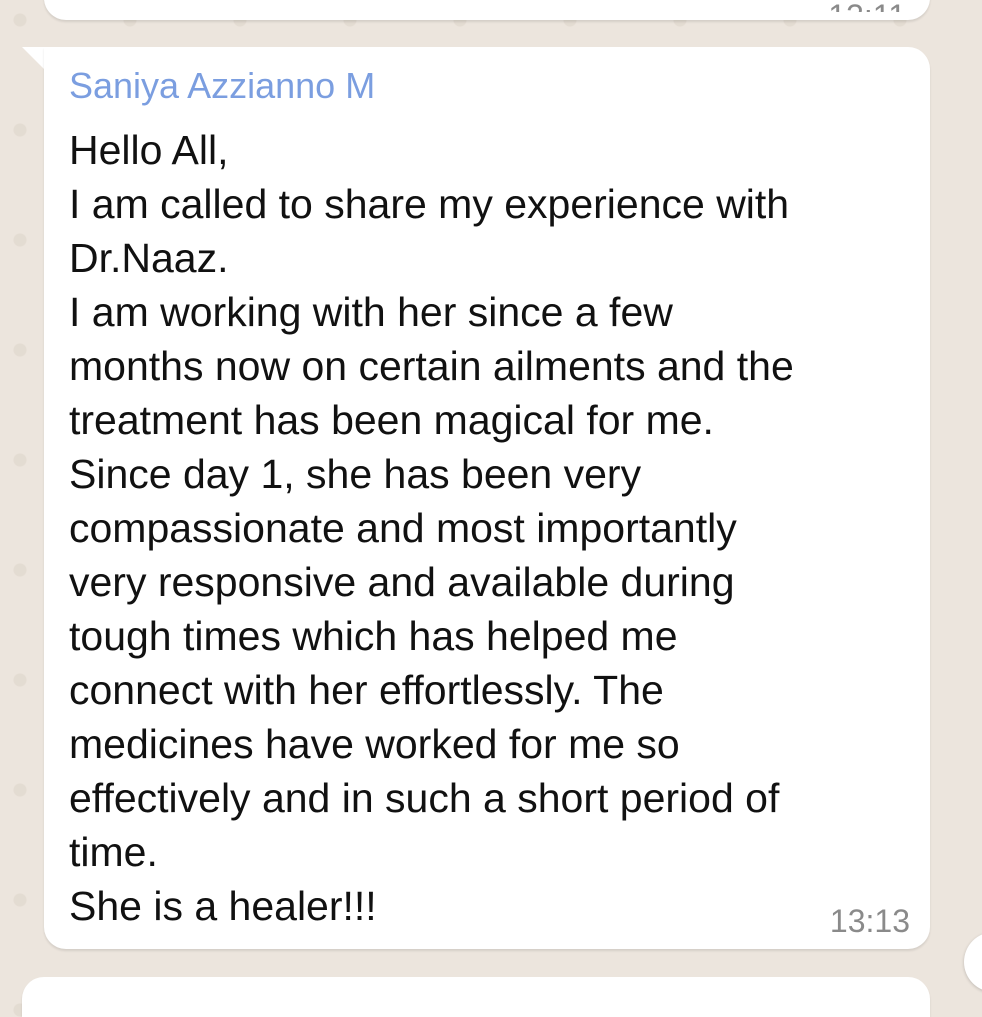 This screenshot has height=1017, width=982. I want to click on message-timestamp: 13:13, so click(869, 921).